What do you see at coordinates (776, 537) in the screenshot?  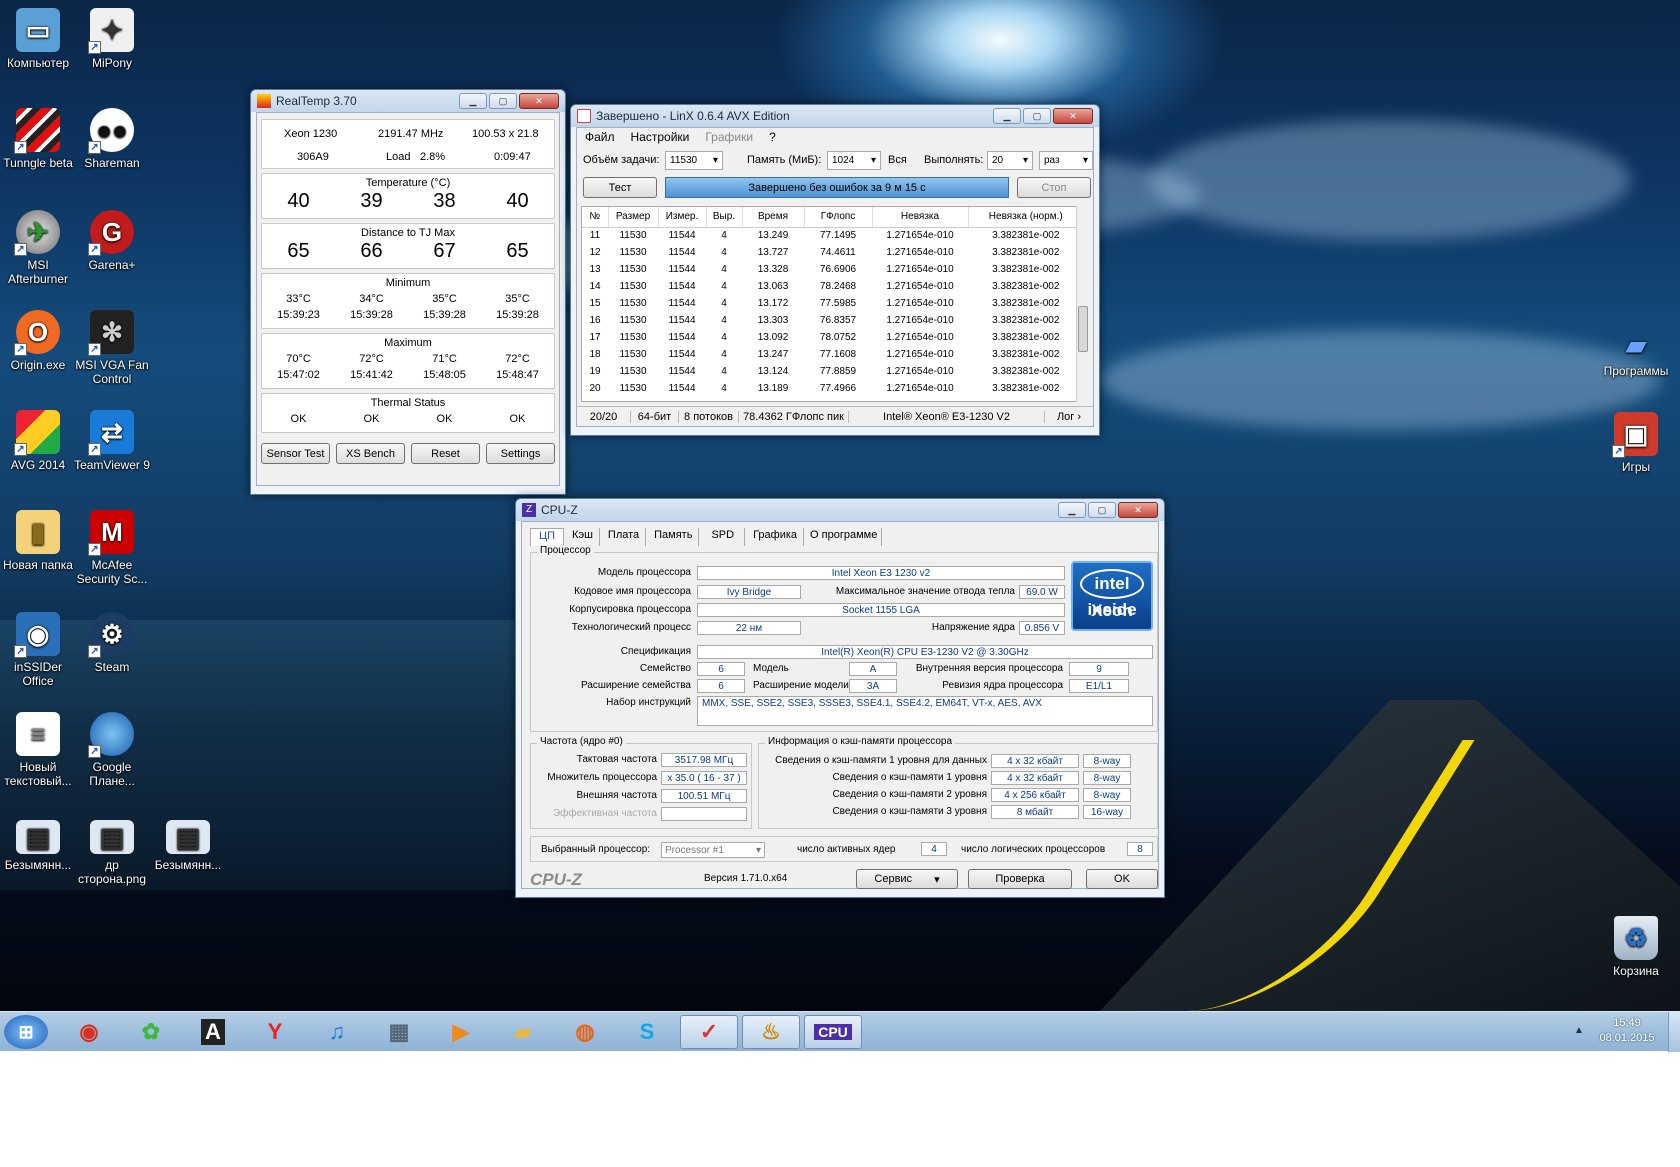 I see `tab-graphics: Графика` at bounding box center [776, 537].